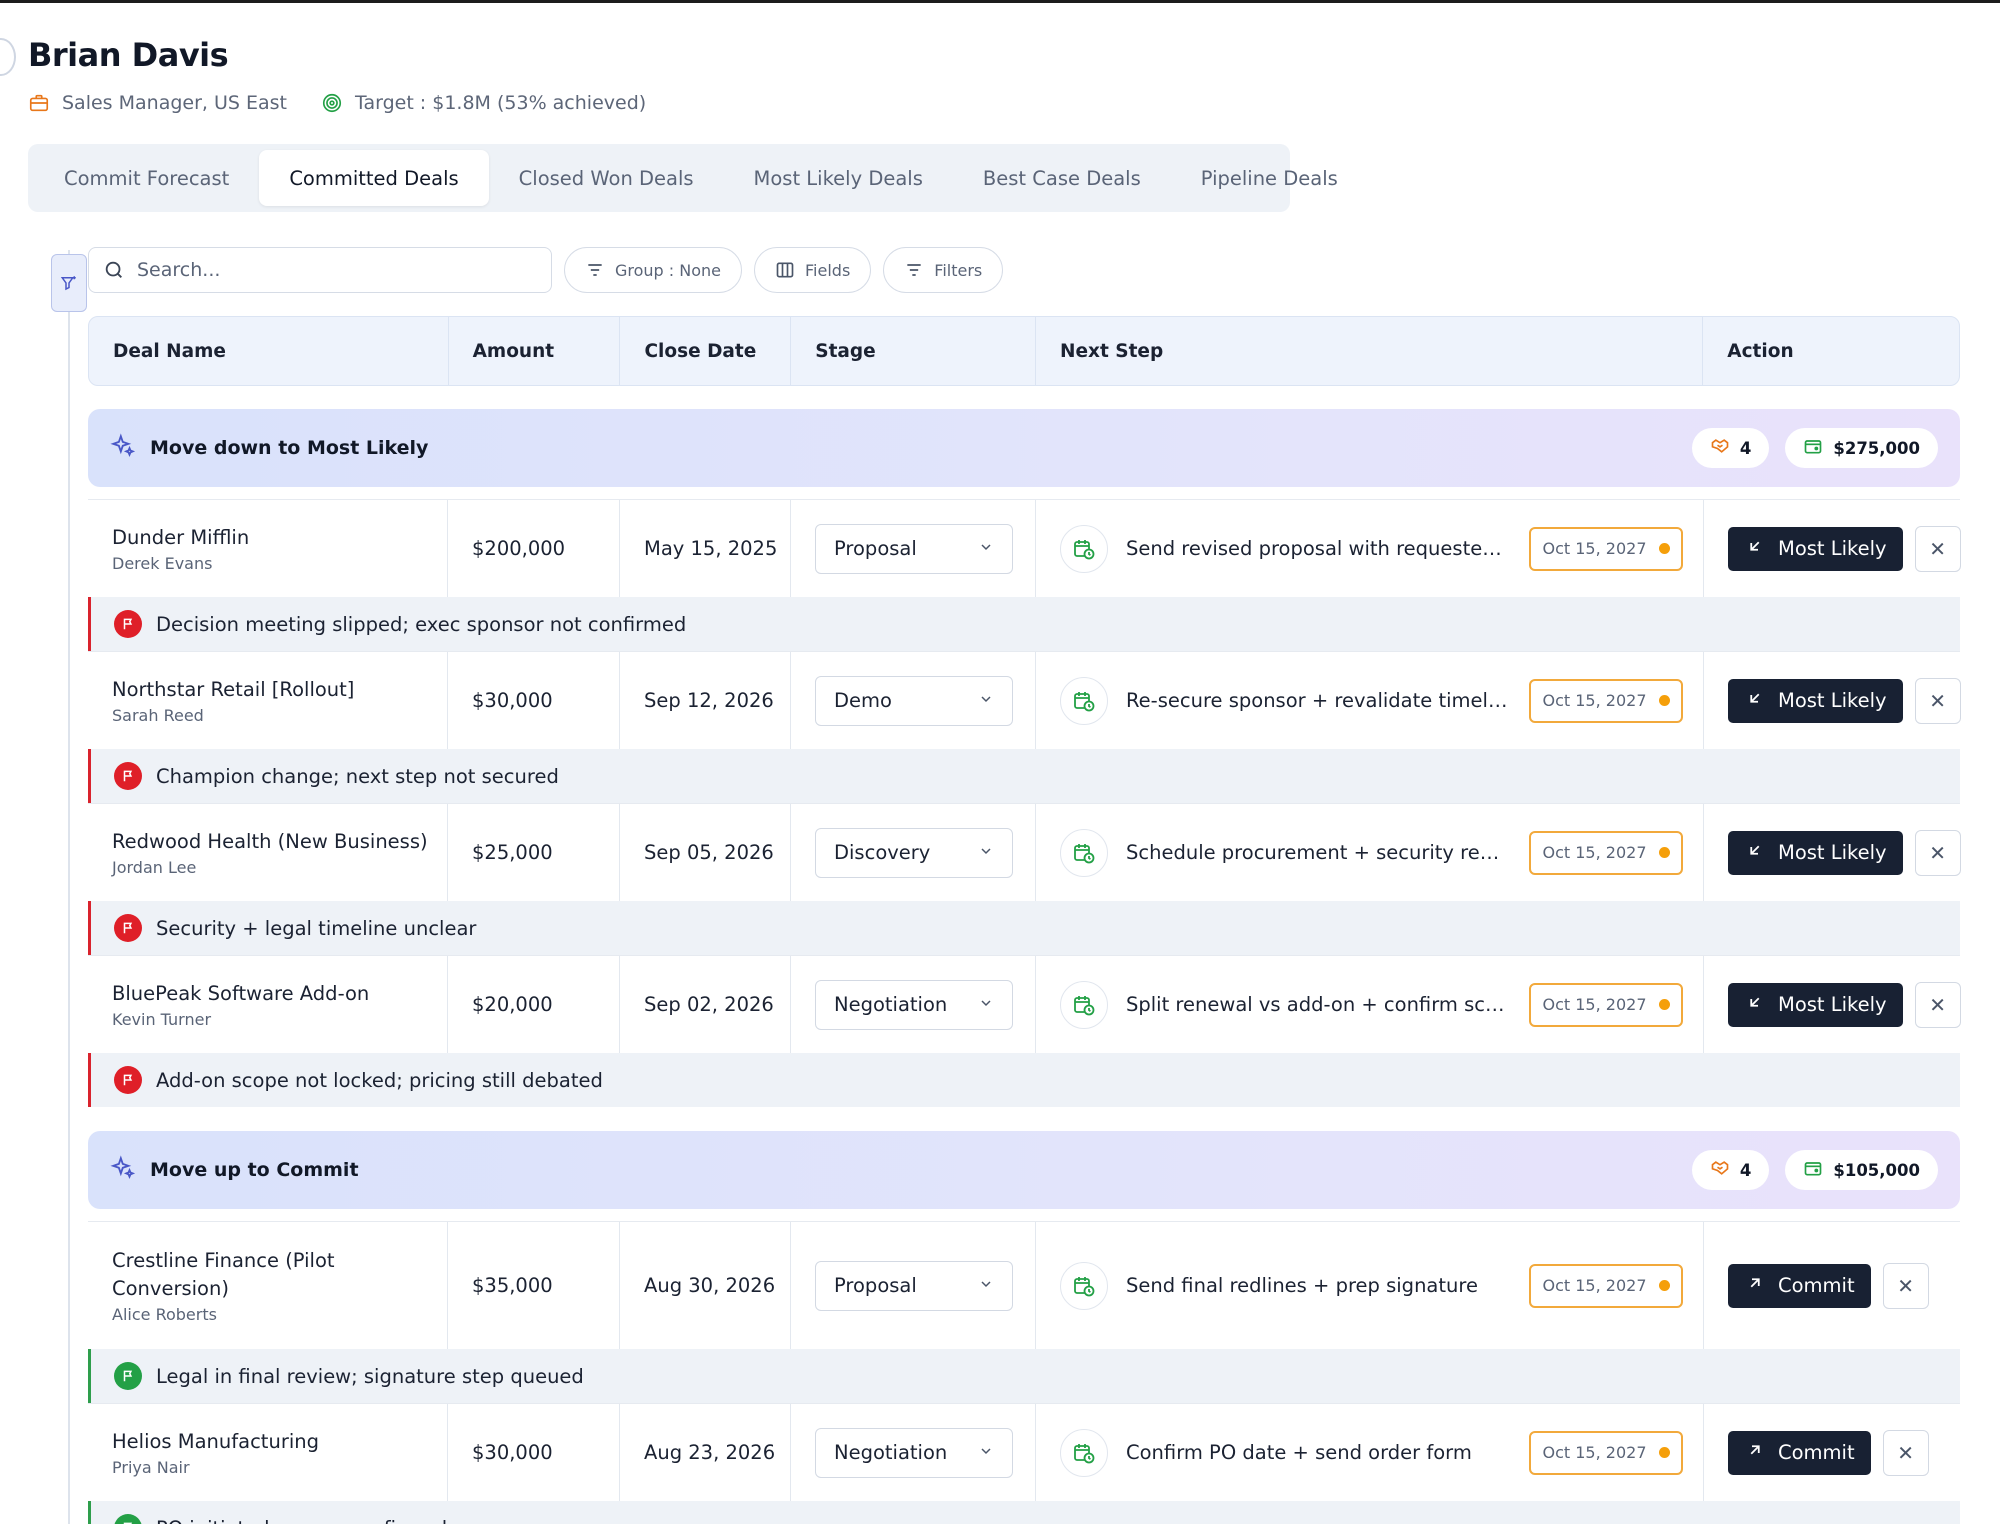  I want to click on filters-button: Filters, so click(943, 270).